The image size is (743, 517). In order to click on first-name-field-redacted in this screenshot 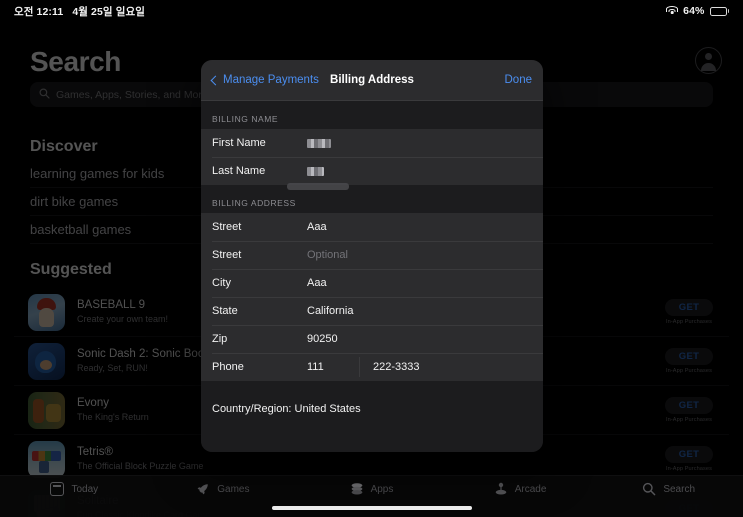, I will do `click(319, 143)`.